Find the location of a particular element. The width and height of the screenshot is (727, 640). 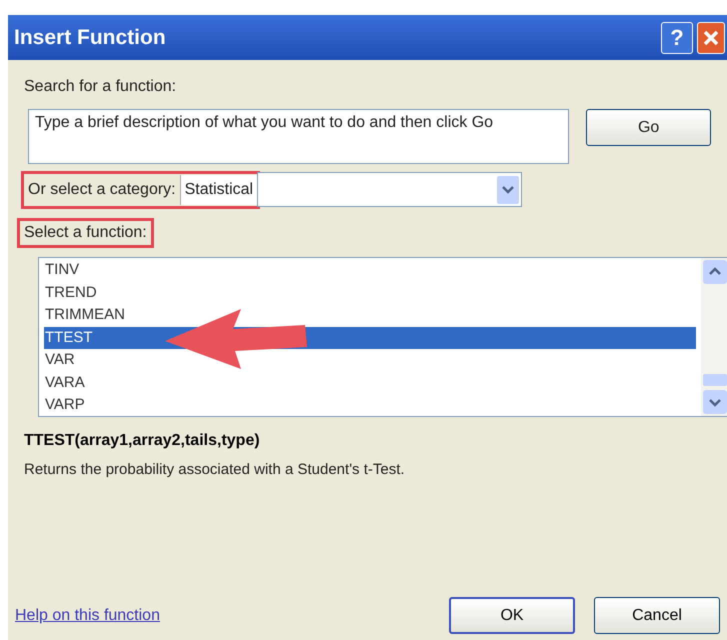

scrollbar is located at coordinates (714, 337).